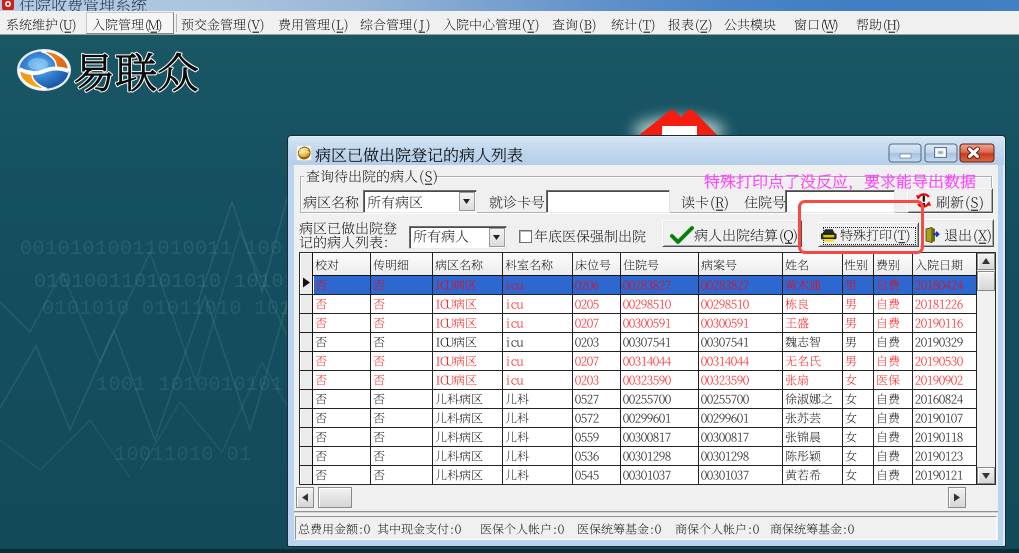 This screenshot has width=1019, height=553. What do you see at coordinates (167, 309) in the screenshot?
I see `svg-text: 0101010 01011010 101` at bounding box center [167, 309].